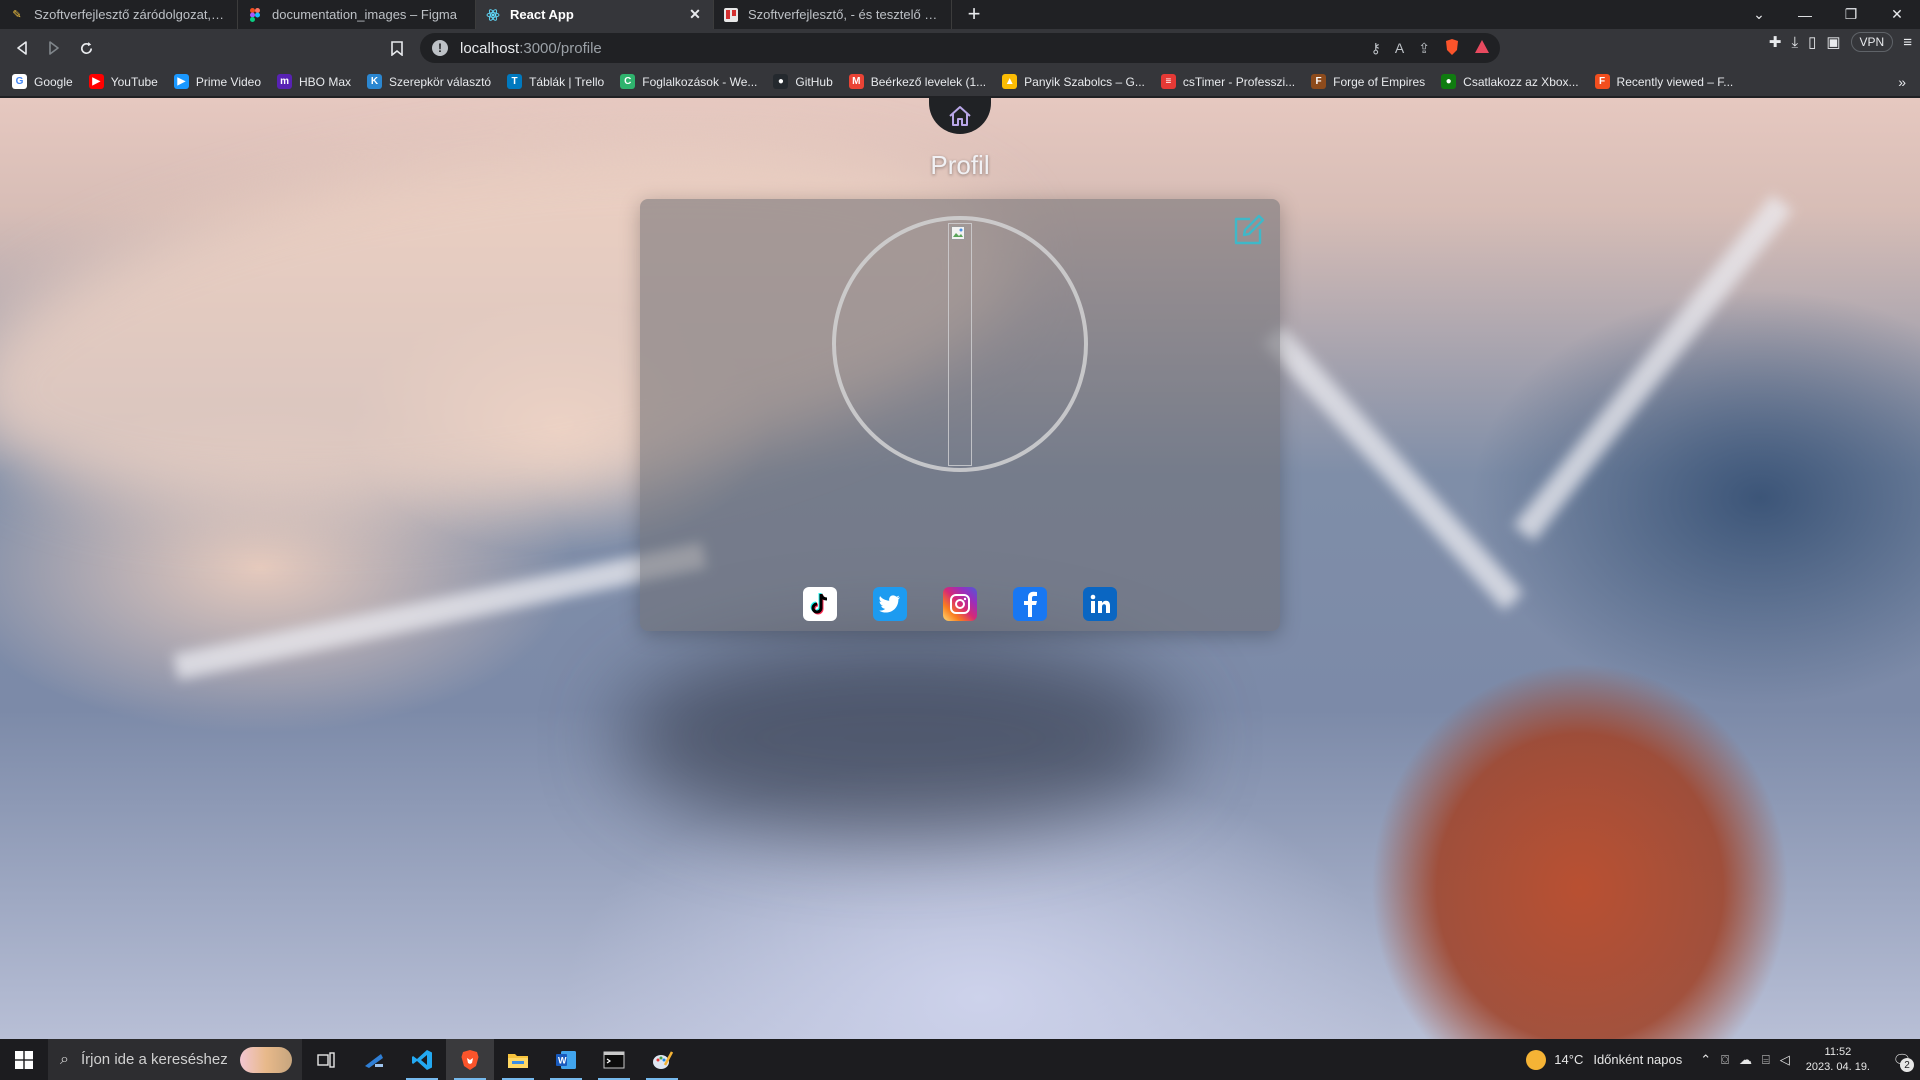 The height and width of the screenshot is (1080, 1920). What do you see at coordinates (1897, 14) in the screenshot?
I see `close-window-icon: ✕` at bounding box center [1897, 14].